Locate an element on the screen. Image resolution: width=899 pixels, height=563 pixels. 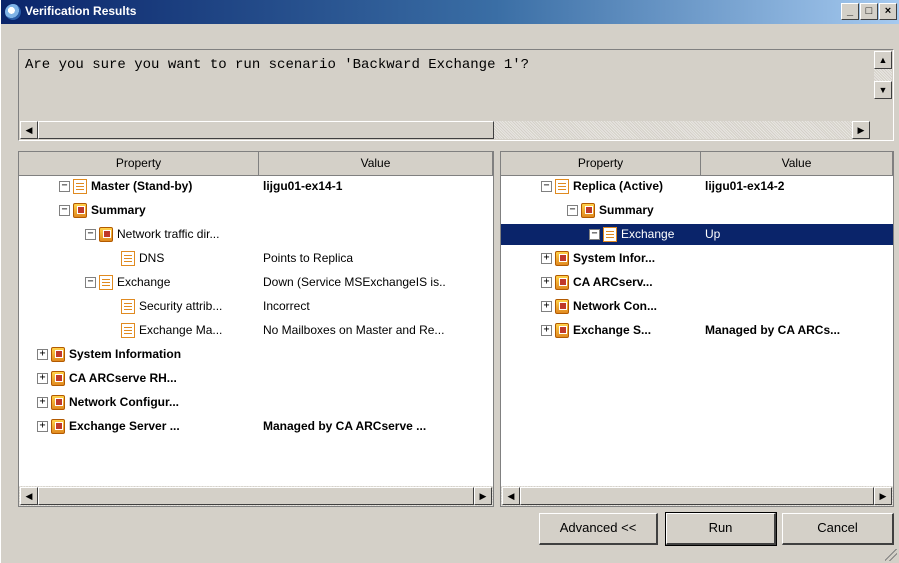
tree-row: Security attrib... Incorrect is located at coordinates (256, 306).